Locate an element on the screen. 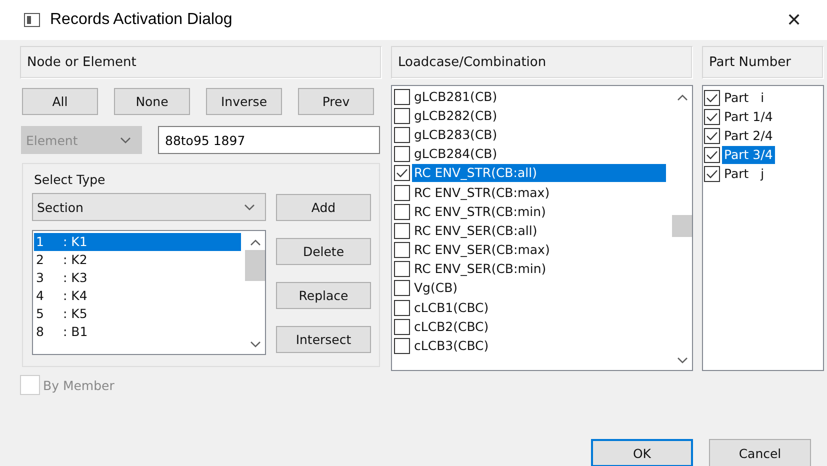 The height and width of the screenshot is (466, 827). list-item: 1 : K1 is located at coordinates (137, 242).